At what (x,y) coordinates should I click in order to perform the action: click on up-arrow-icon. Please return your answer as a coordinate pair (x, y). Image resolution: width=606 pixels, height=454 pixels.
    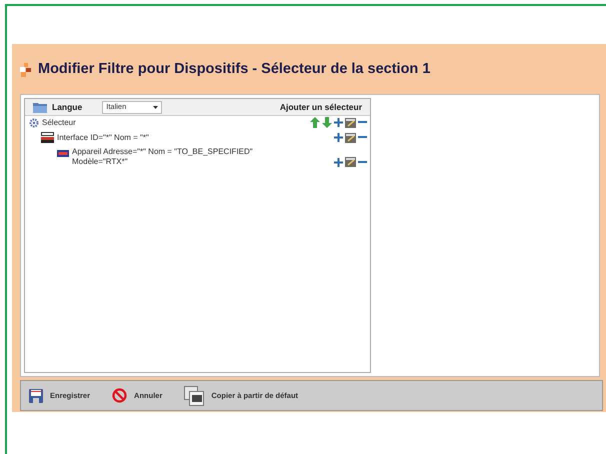
    Looking at the image, I should click on (315, 122).